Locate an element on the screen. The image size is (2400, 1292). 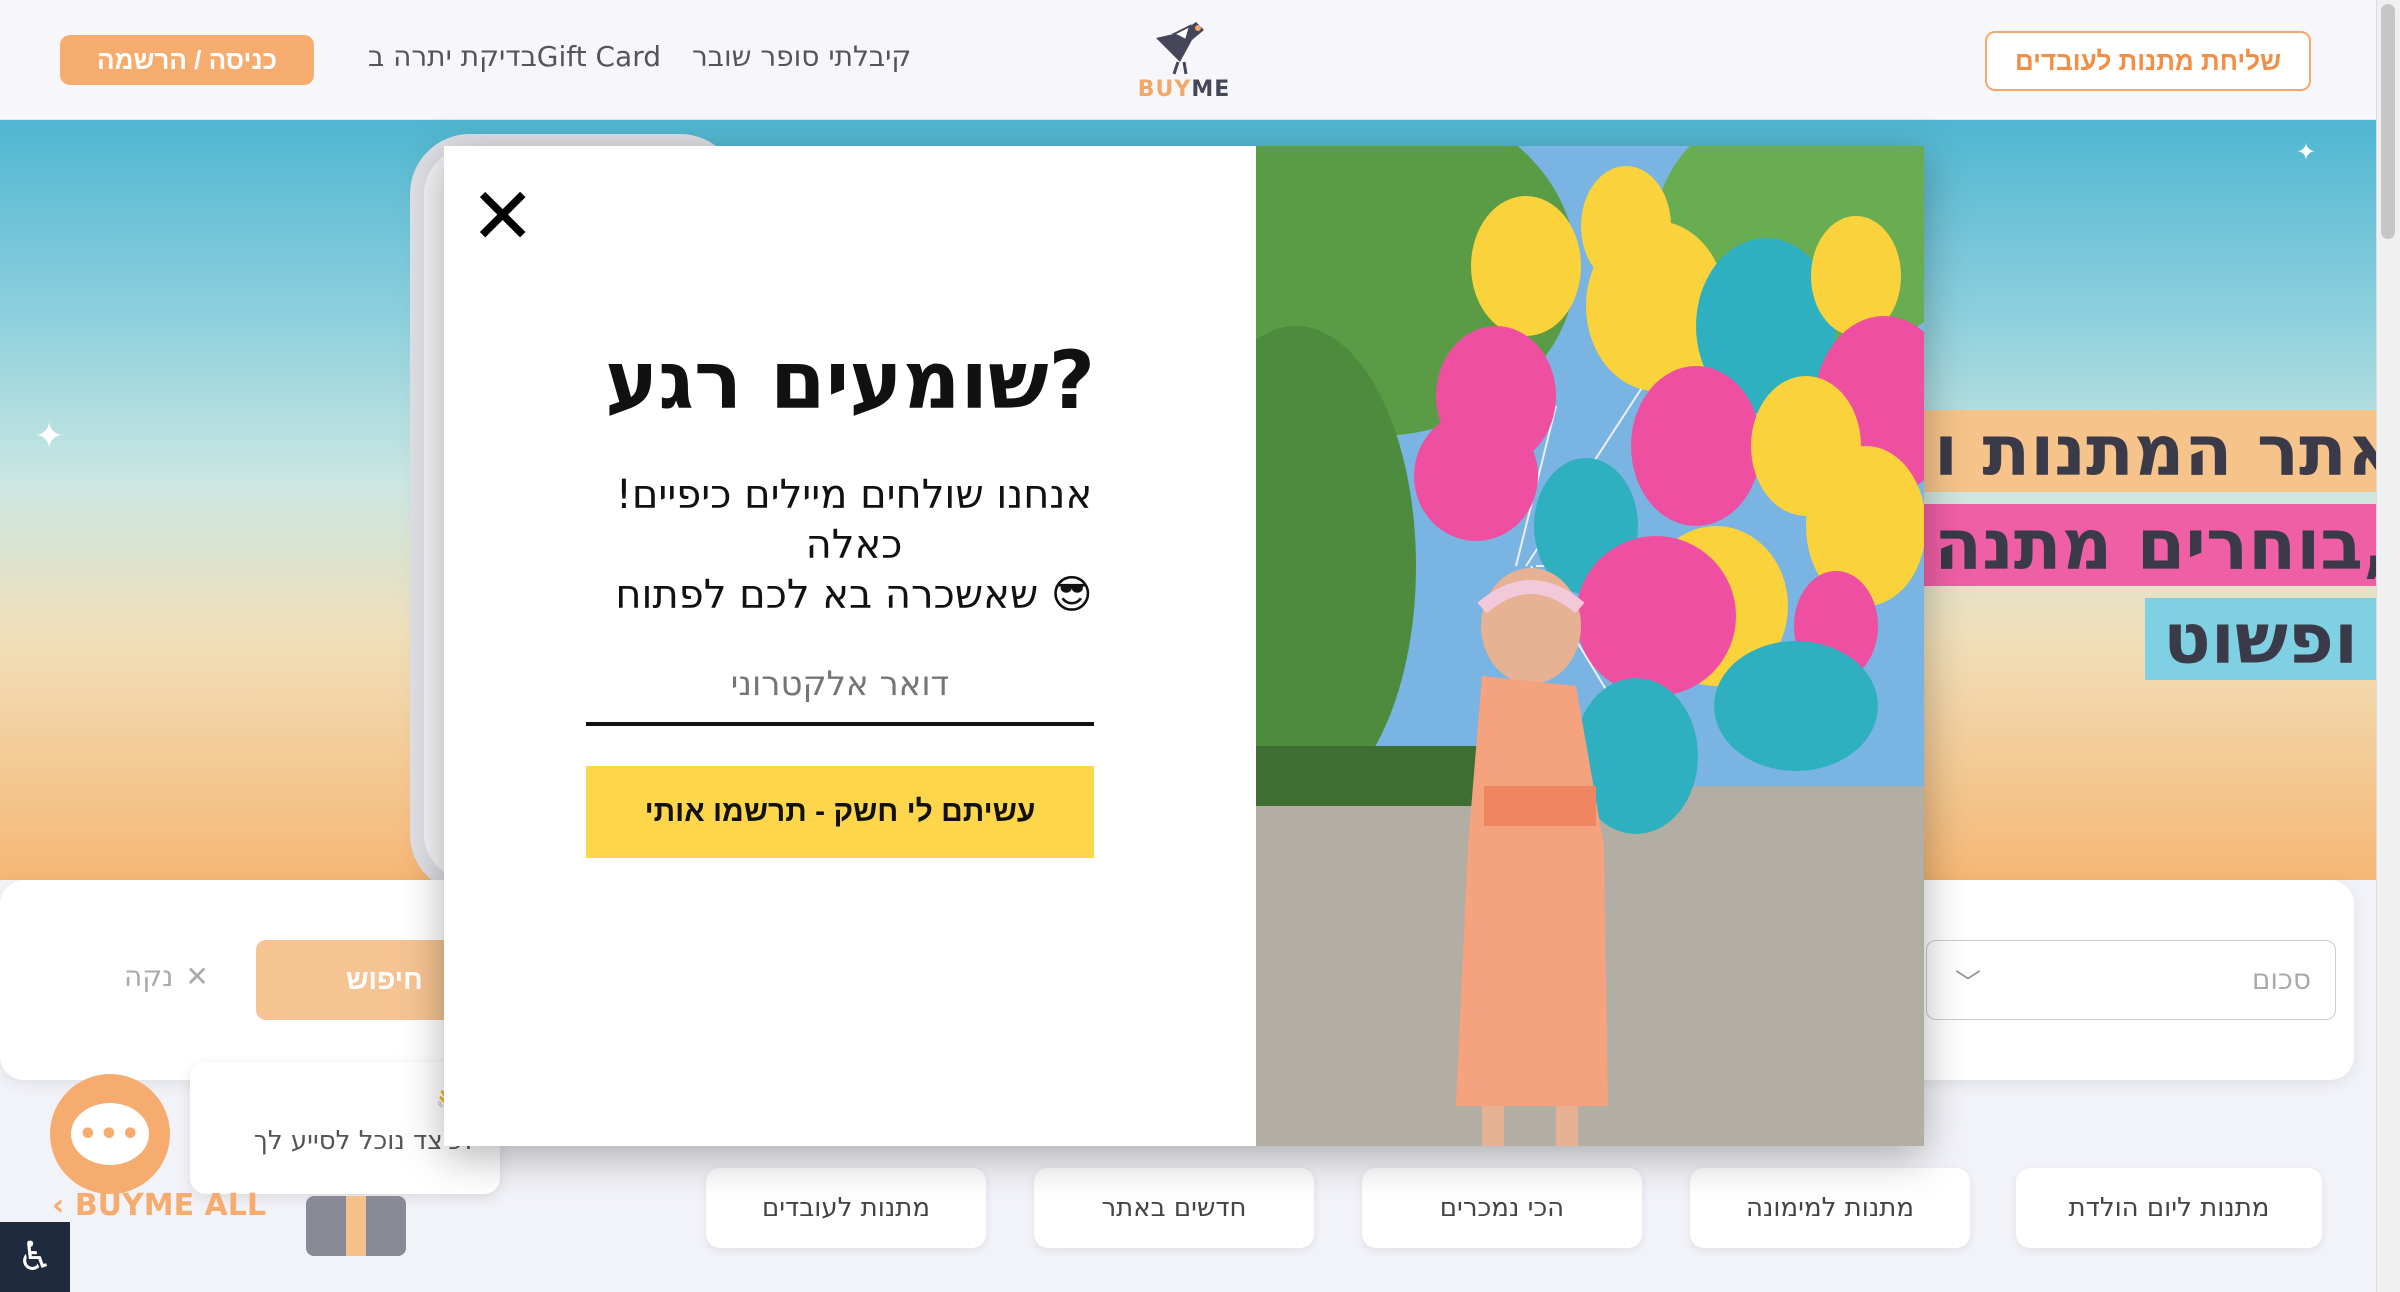
page-scrollbar is located at coordinates (2388, 646).